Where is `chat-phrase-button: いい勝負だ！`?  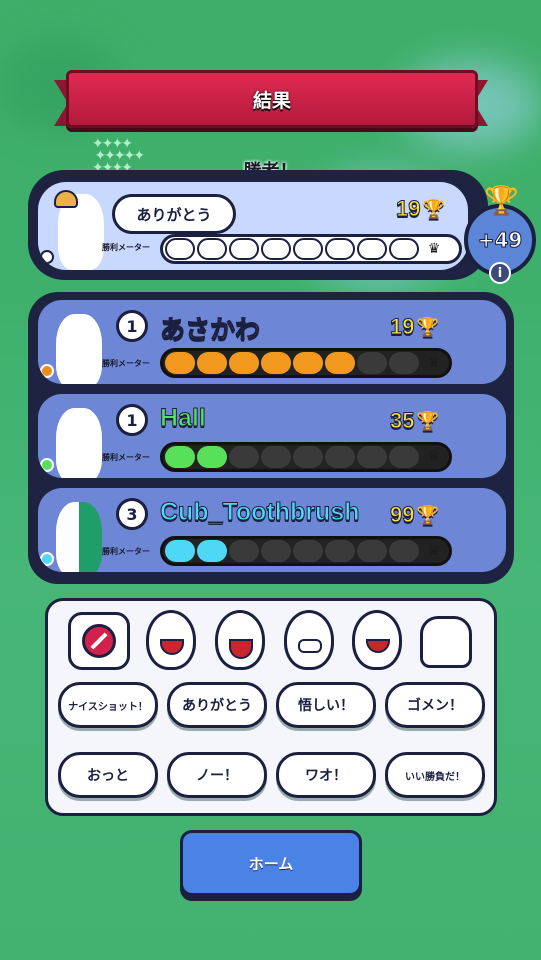 chat-phrase-button: いい勝負だ！ is located at coordinates (435, 775).